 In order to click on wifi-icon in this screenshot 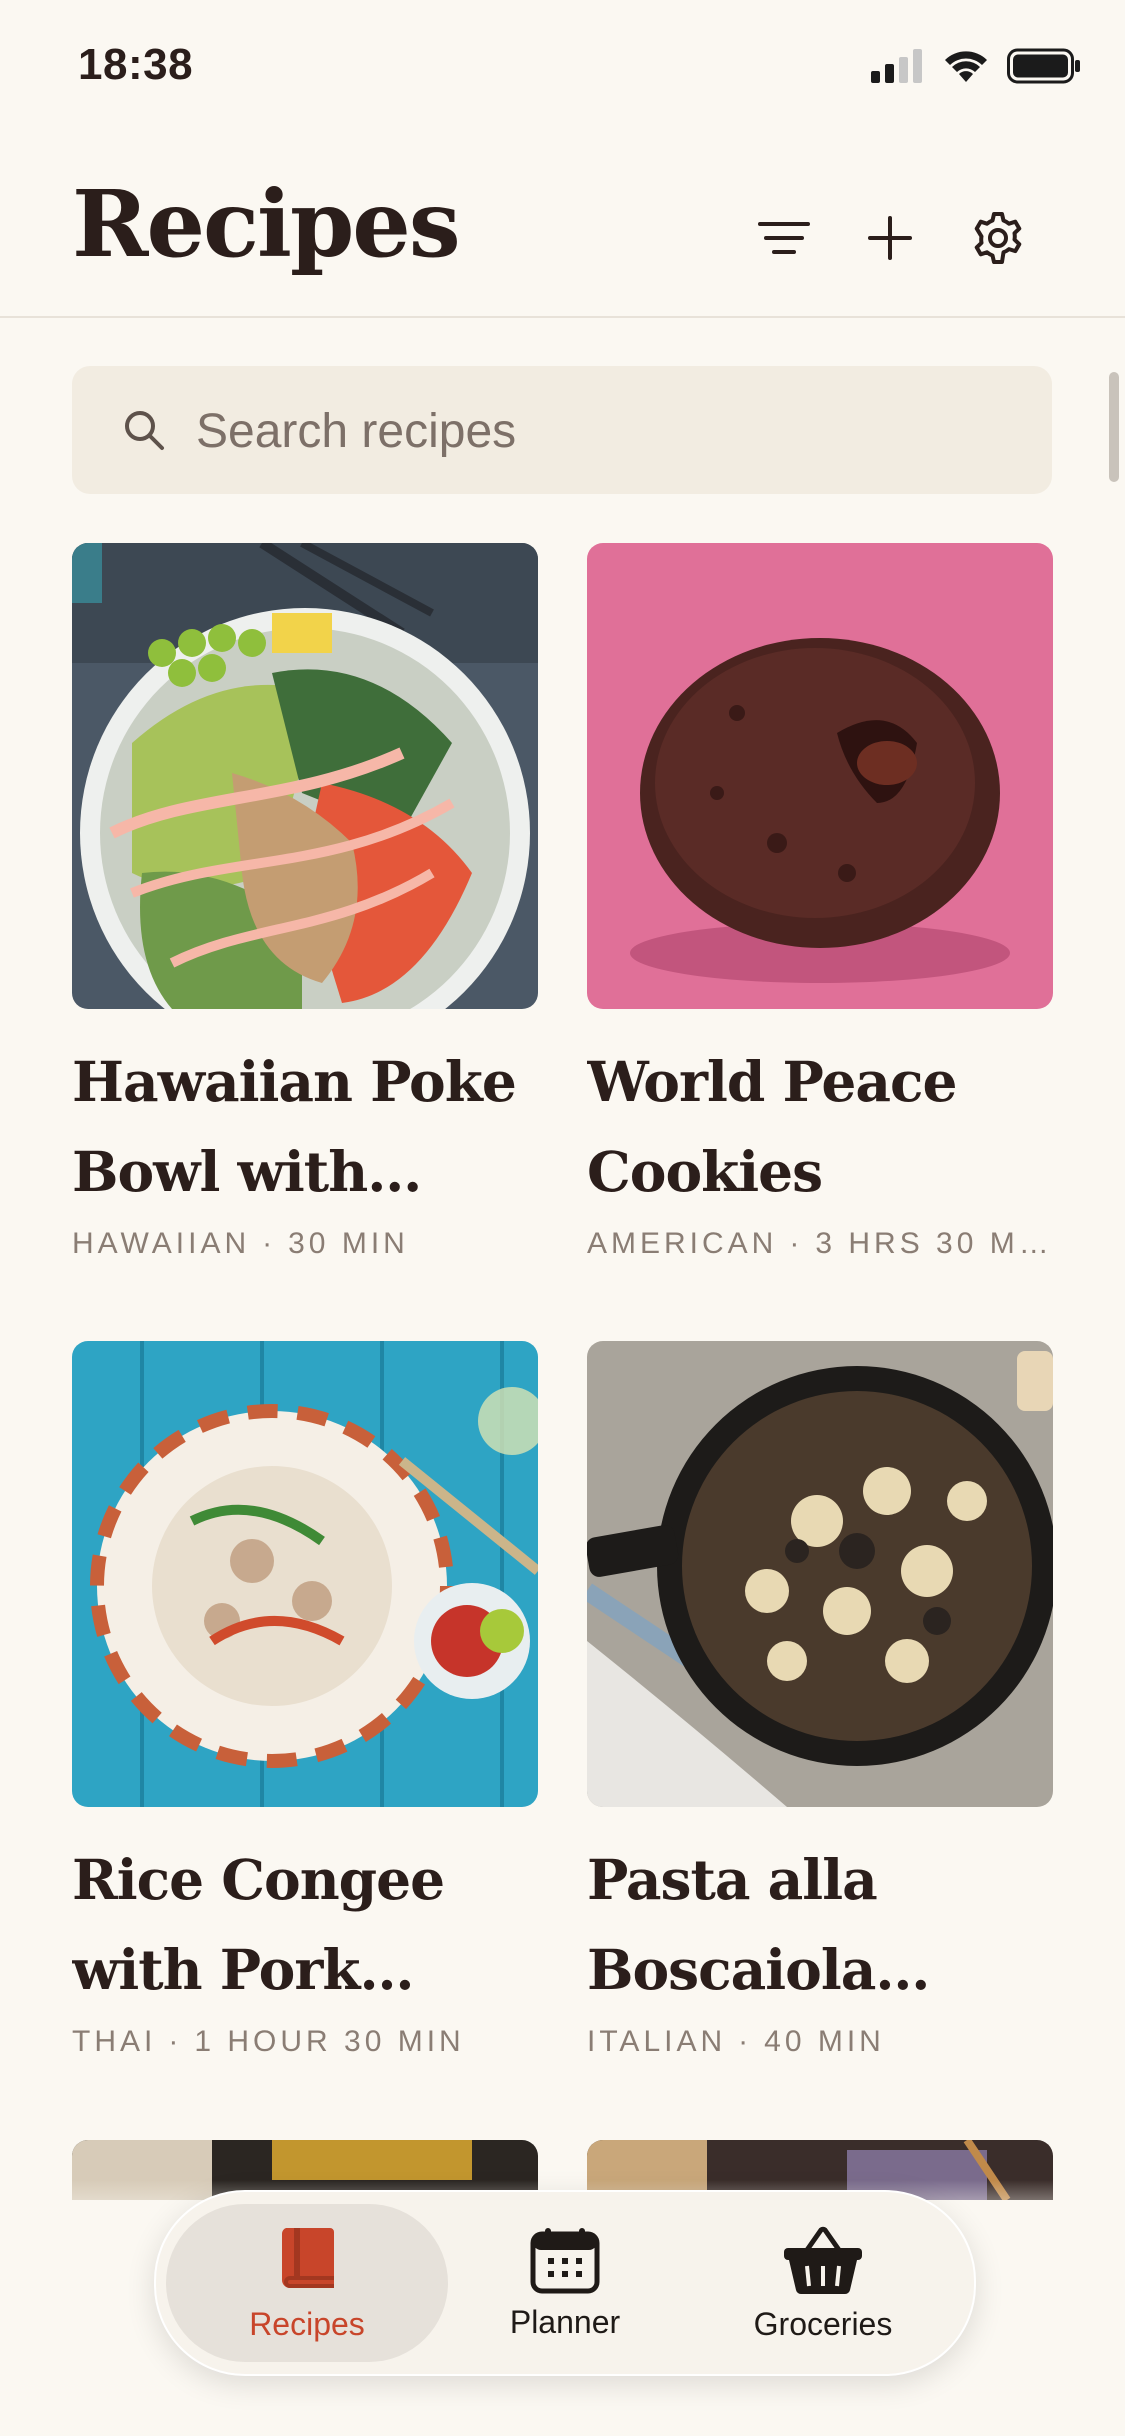, I will do `click(966, 66)`.